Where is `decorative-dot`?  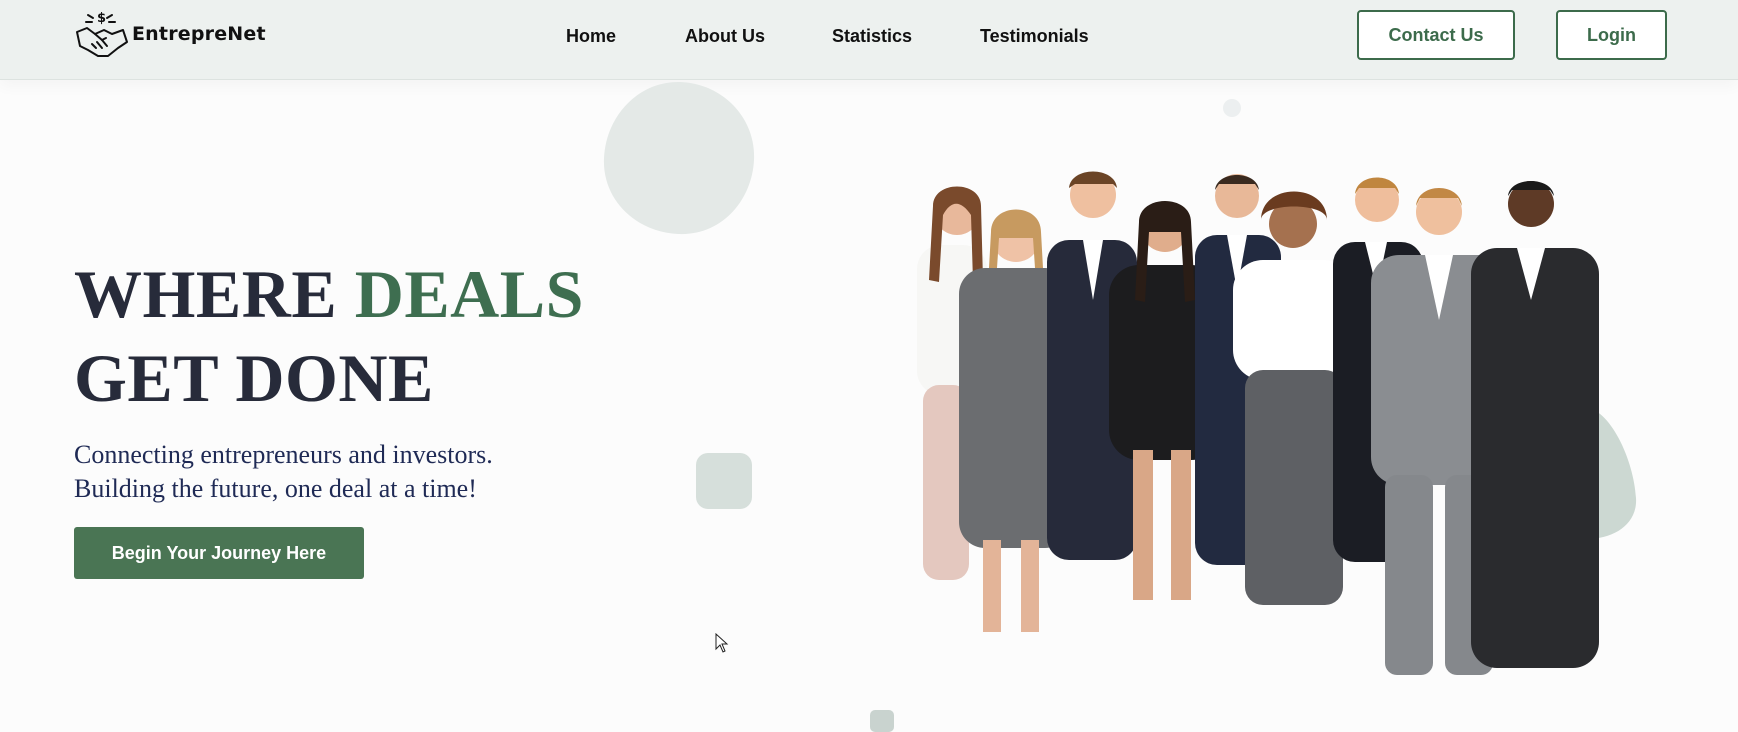 decorative-dot is located at coordinates (1232, 108).